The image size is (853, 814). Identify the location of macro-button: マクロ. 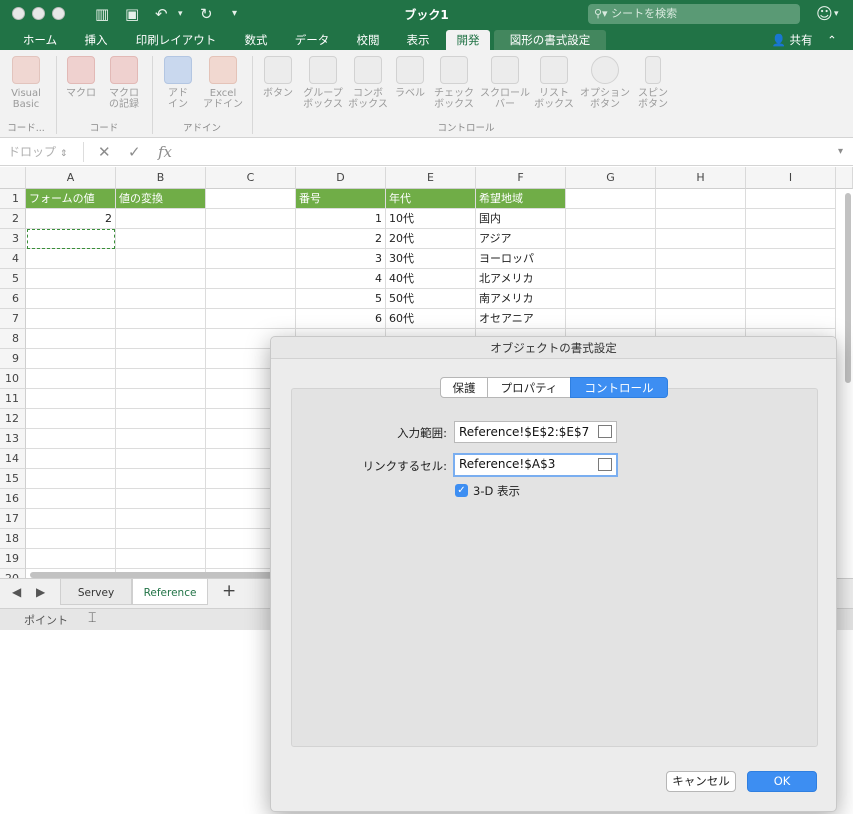
(81, 77).